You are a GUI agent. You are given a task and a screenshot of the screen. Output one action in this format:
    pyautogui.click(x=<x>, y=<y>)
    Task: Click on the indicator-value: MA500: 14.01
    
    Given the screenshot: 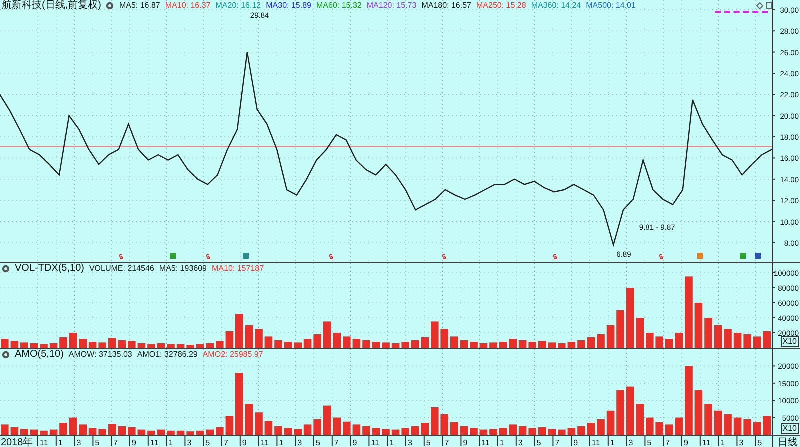 What is the action you would take?
    pyautogui.click(x=611, y=6)
    